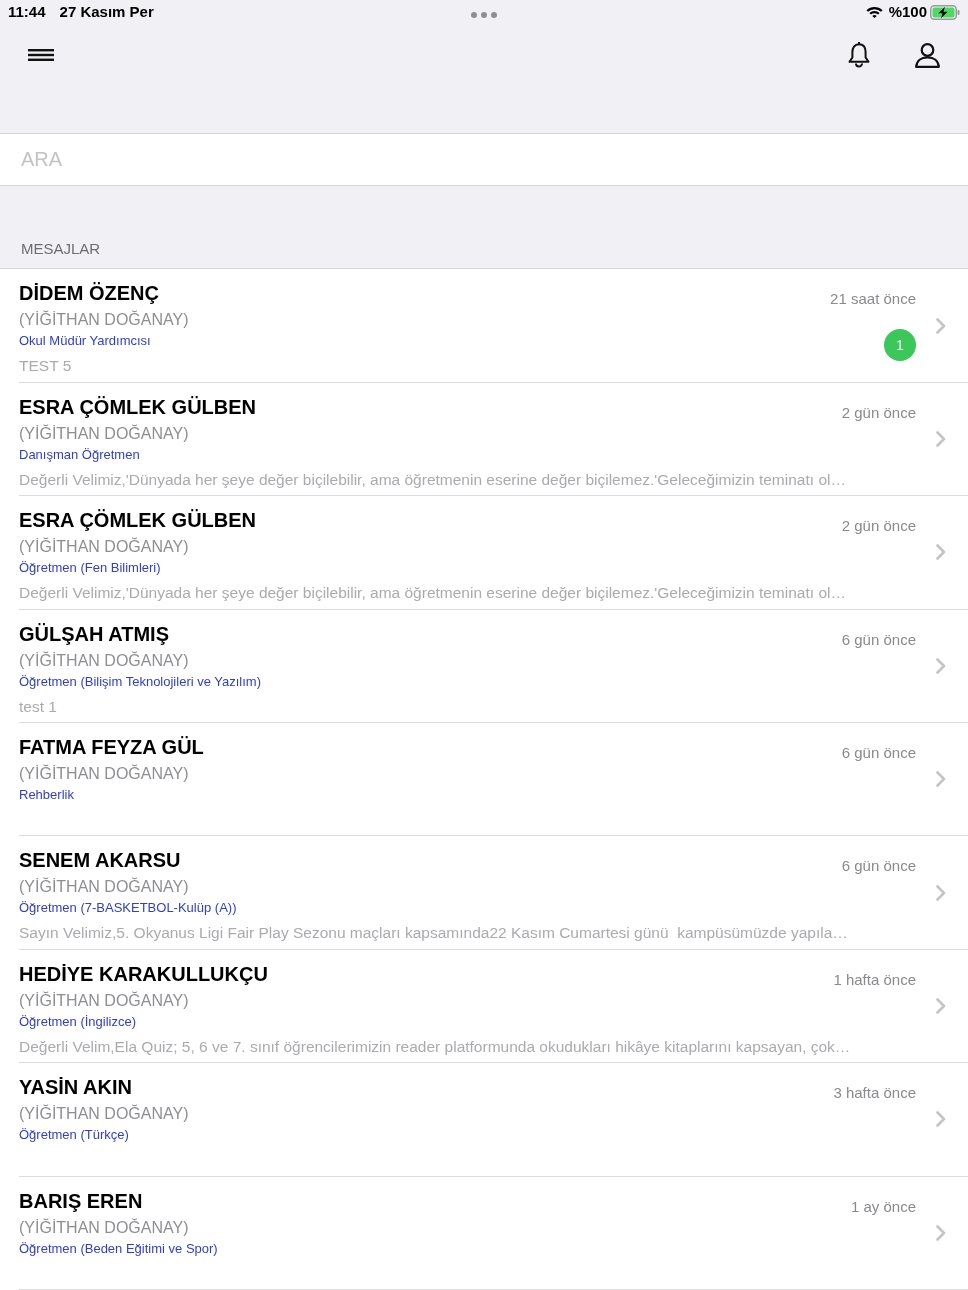  I want to click on sender-name: DİDEM ÖZENÇ, so click(89, 293).